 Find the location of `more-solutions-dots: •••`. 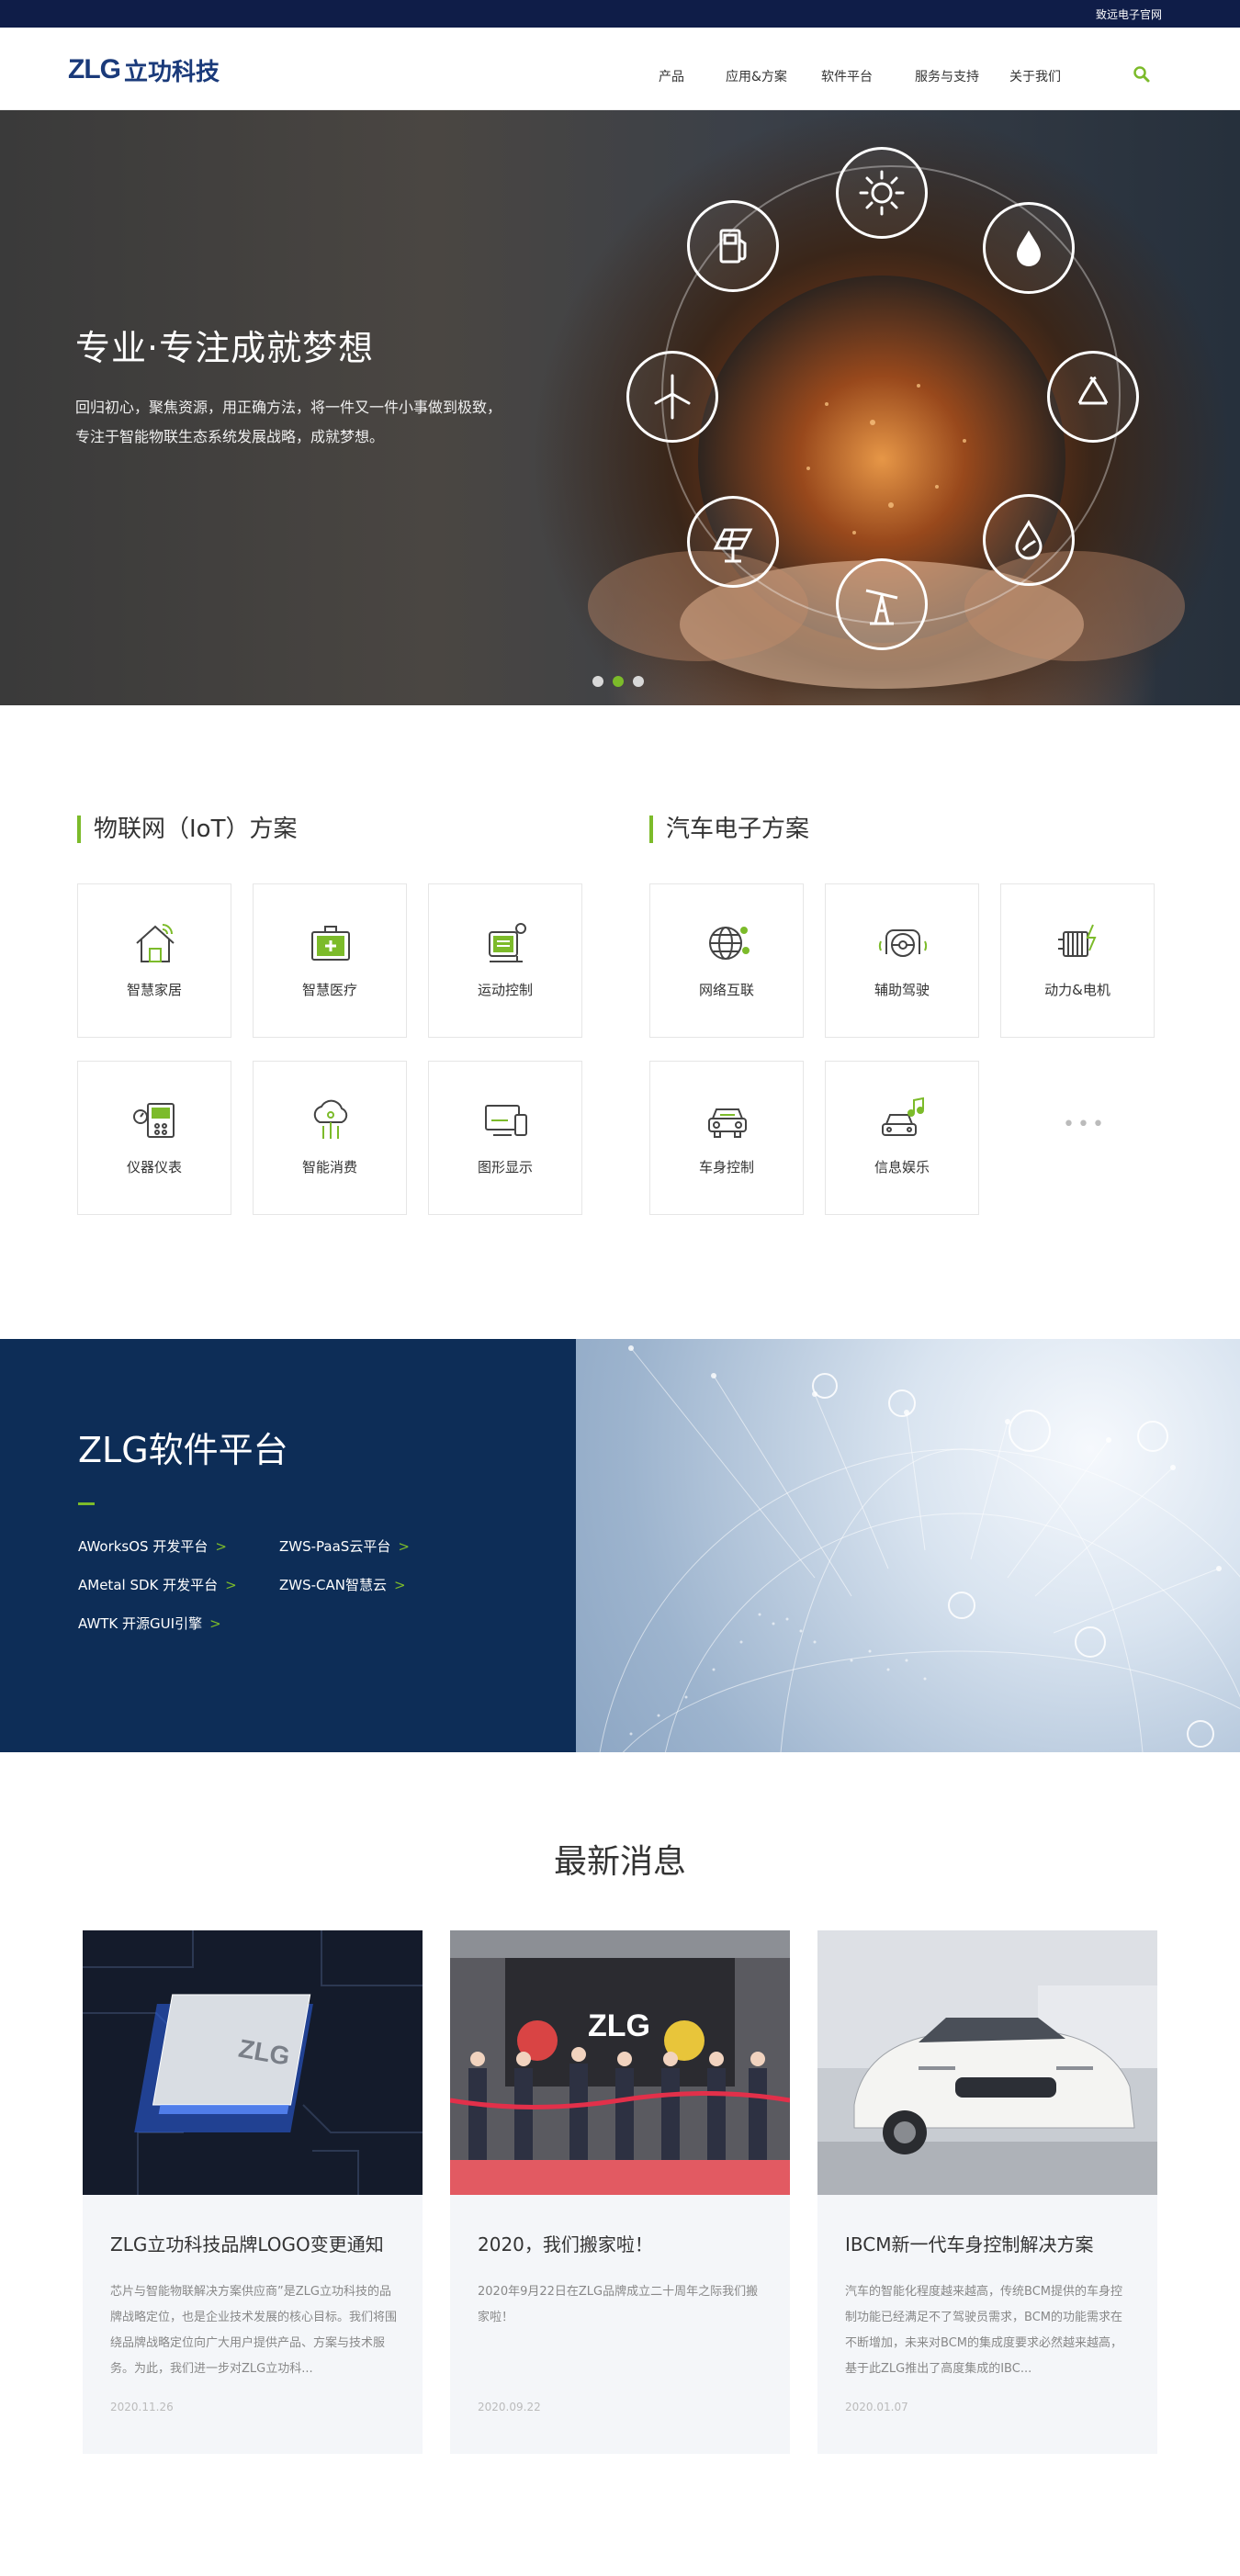

more-solutions-dots: ••• is located at coordinates (1085, 1124).